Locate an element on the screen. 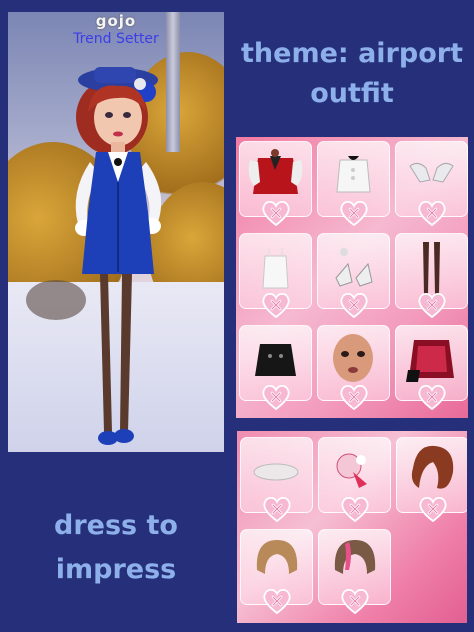 The height and width of the screenshot is (632, 474). item-slot-pink-streak-hair is located at coordinates (354, 567).